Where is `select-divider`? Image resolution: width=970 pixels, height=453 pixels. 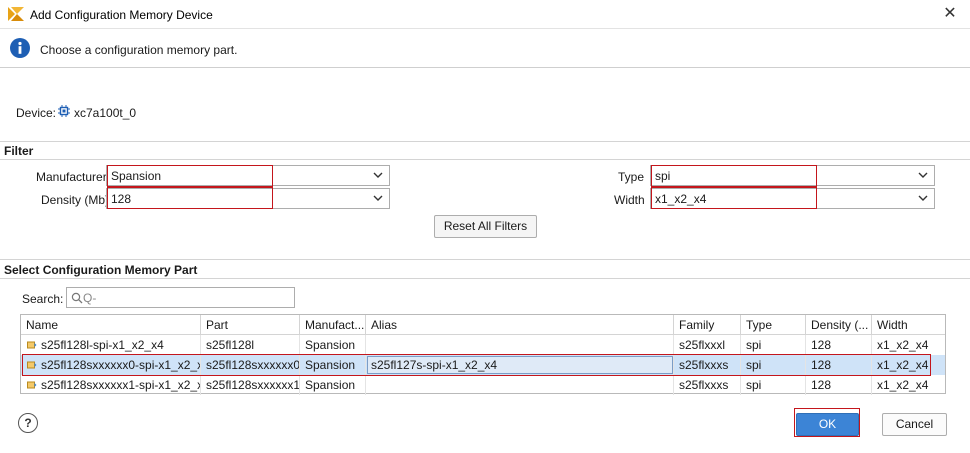
select-divider is located at coordinates (485, 259).